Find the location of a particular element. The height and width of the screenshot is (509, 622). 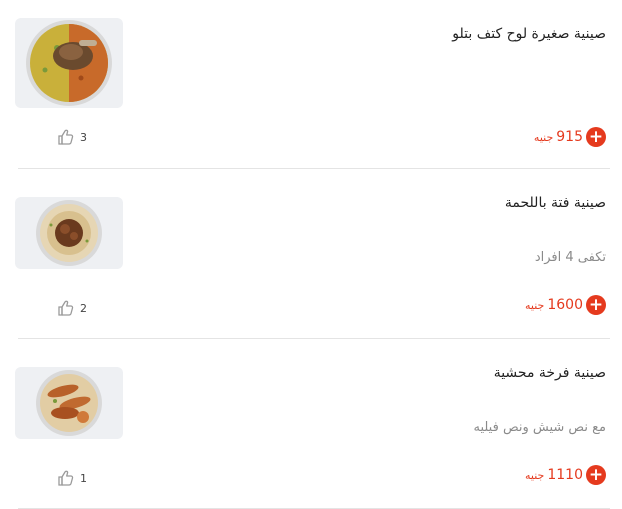

like-count: 1 is located at coordinates (83, 478).